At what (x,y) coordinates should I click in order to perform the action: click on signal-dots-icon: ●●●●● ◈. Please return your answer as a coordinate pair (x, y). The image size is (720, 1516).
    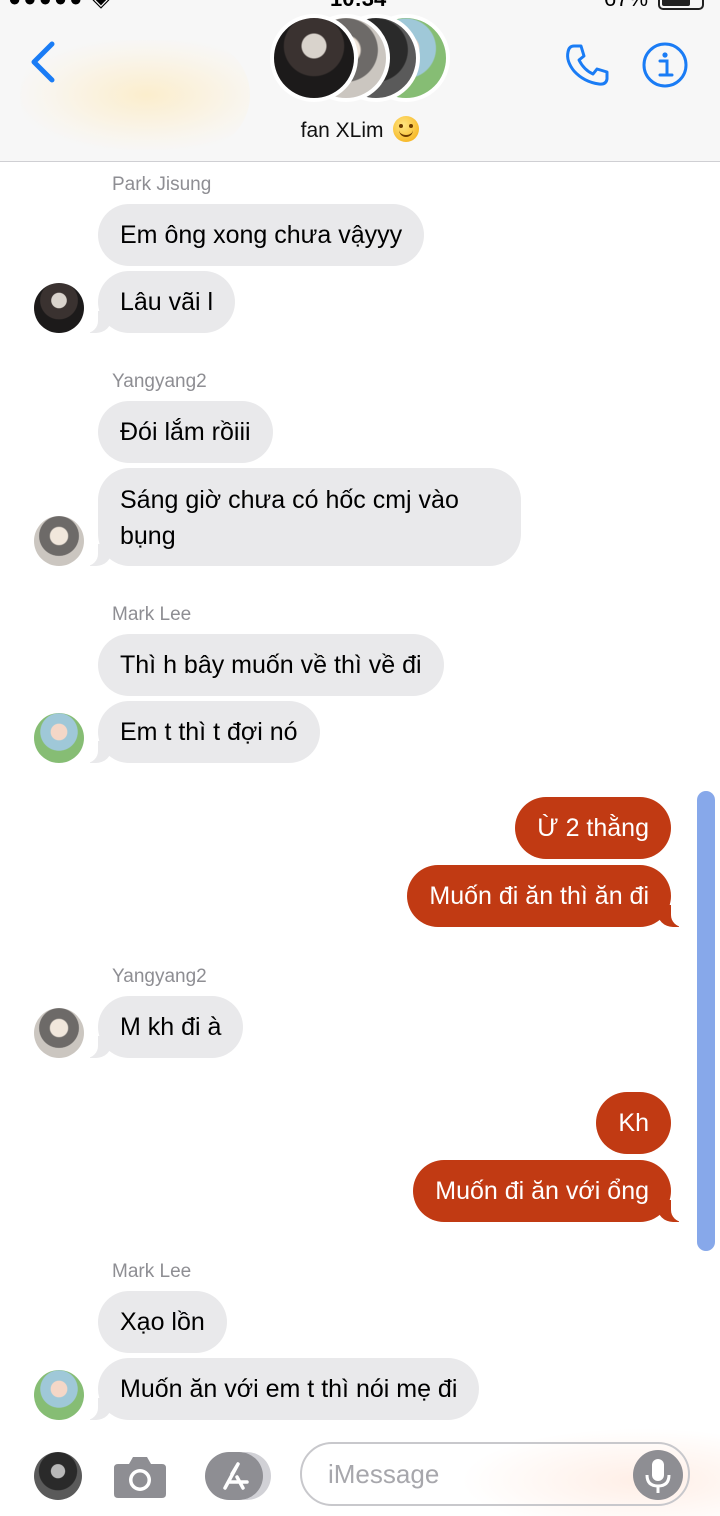
    Looking at the image, I should click on (59, 6).